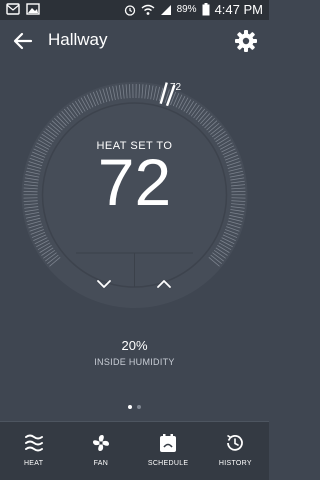 This screenshot has width=320, height=480. Describe the element at coordinates (134, 345) in the screenshot. I see `humidity-value: 20%` at that location.